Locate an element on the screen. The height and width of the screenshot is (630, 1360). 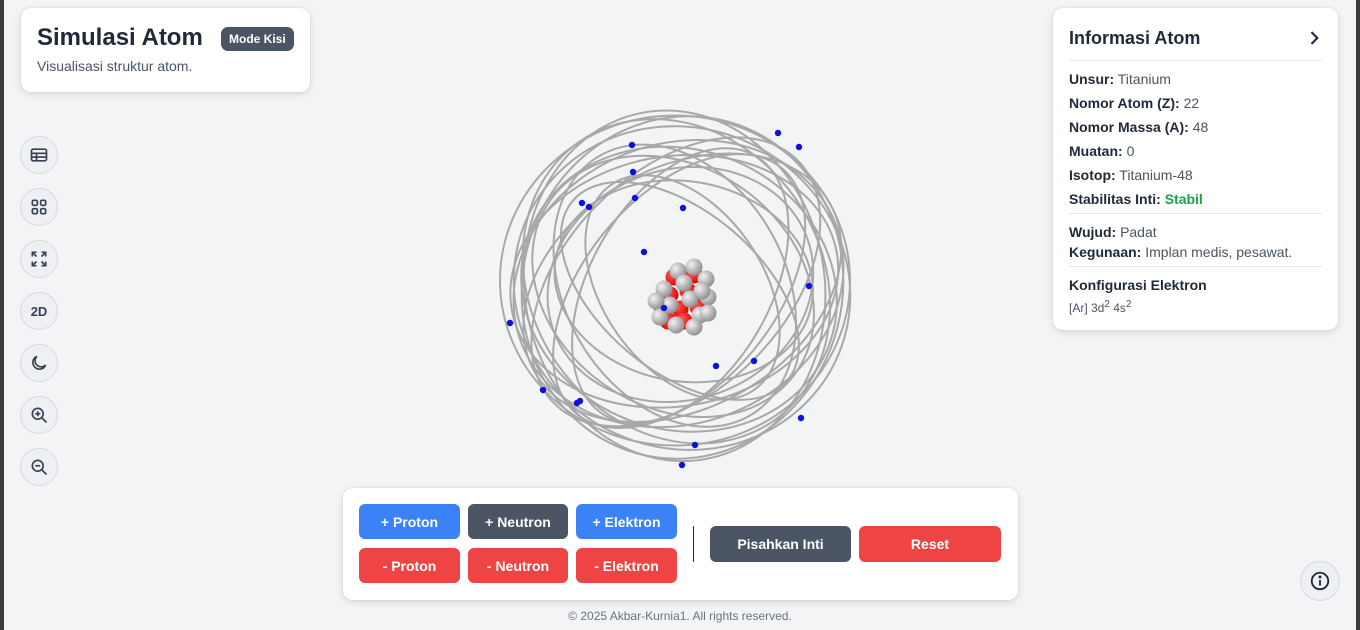
info-stability: Stabilitas Inti: Stabil is located at coordinates (1136, 199).